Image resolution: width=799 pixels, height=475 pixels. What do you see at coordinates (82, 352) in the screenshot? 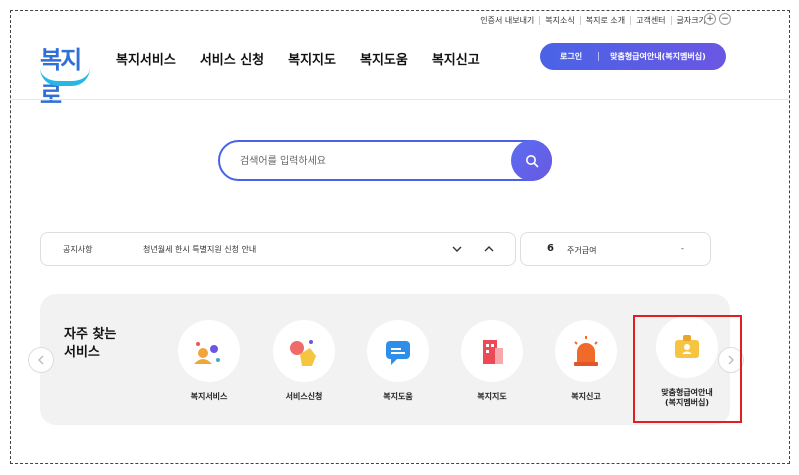
I see `title-line-2: 서비스` at bounding box center [82, 352].